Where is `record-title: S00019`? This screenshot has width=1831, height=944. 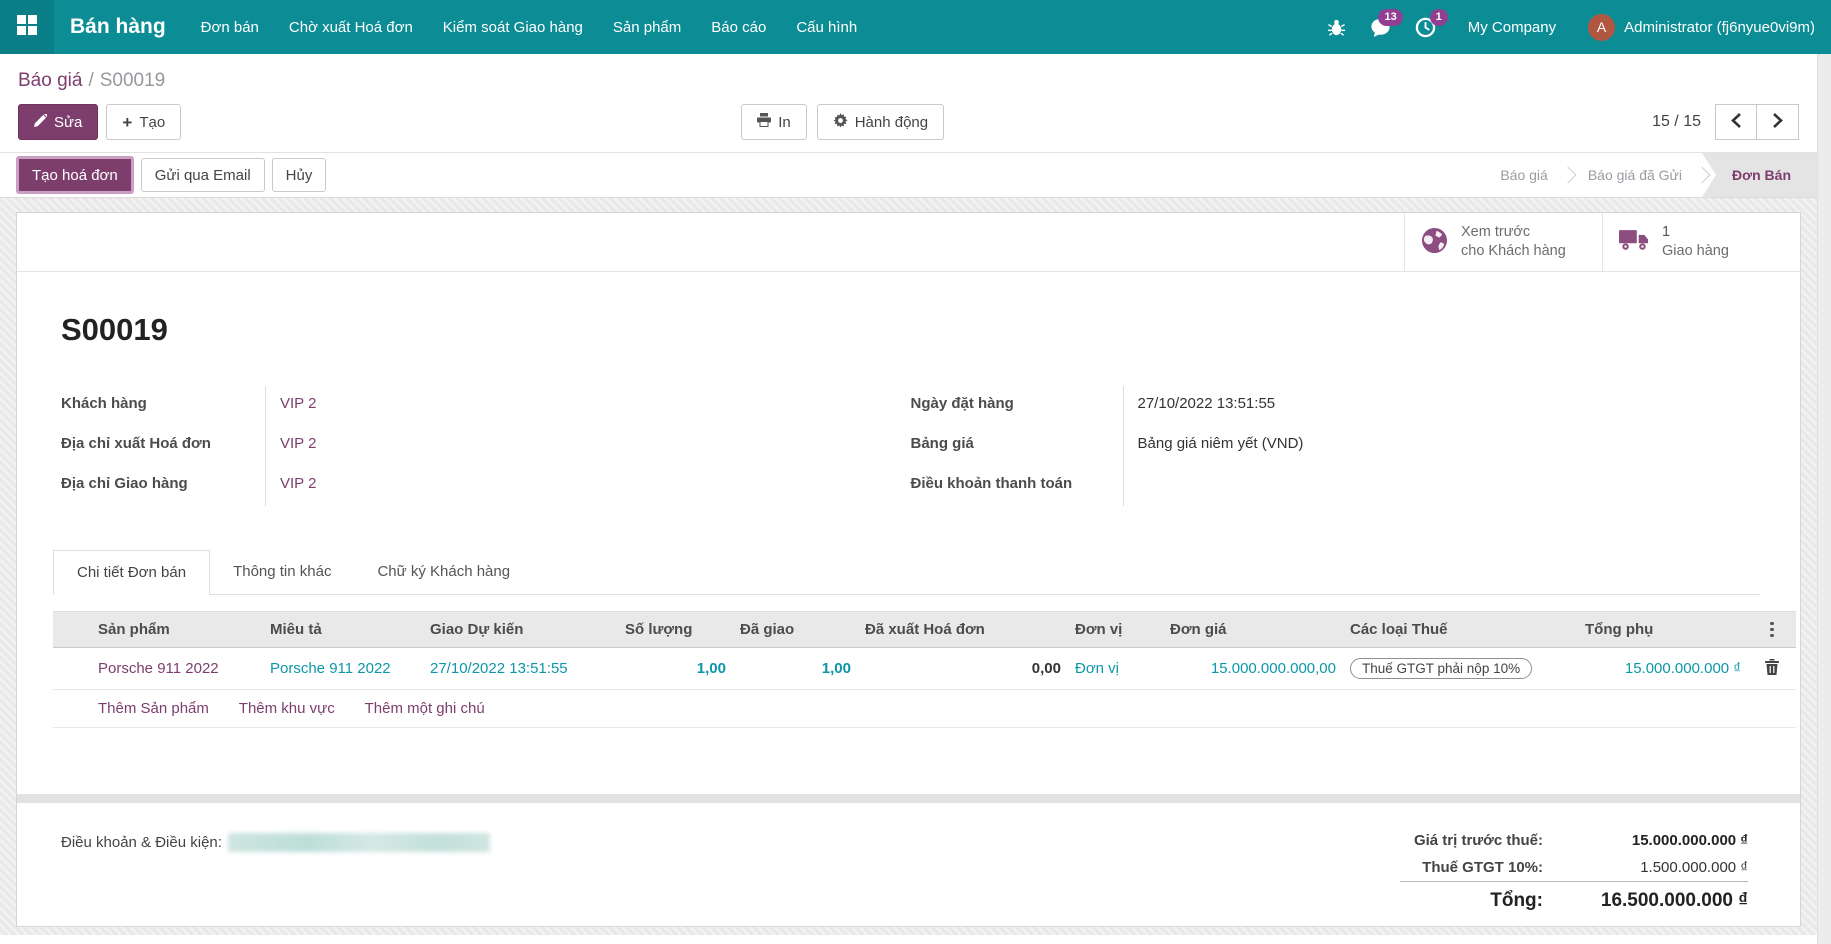
record-title: S00019 is located at coordinates (114, 329).